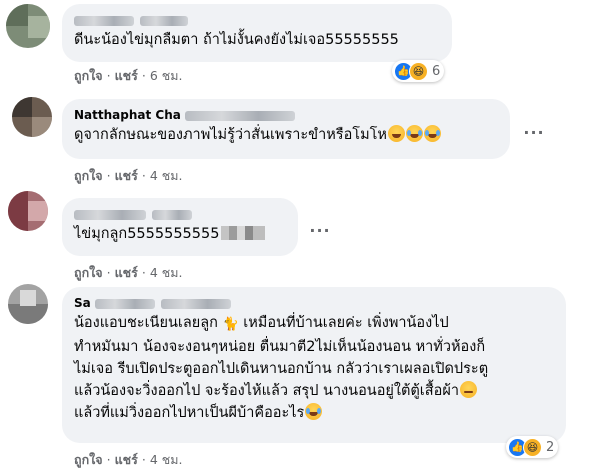 The width and height of the screenshot is (606, 474). What do you see at coordinates (550, 447) in the screenshot?
I see `reaction-count: 2` at bounding box center [550, 447].